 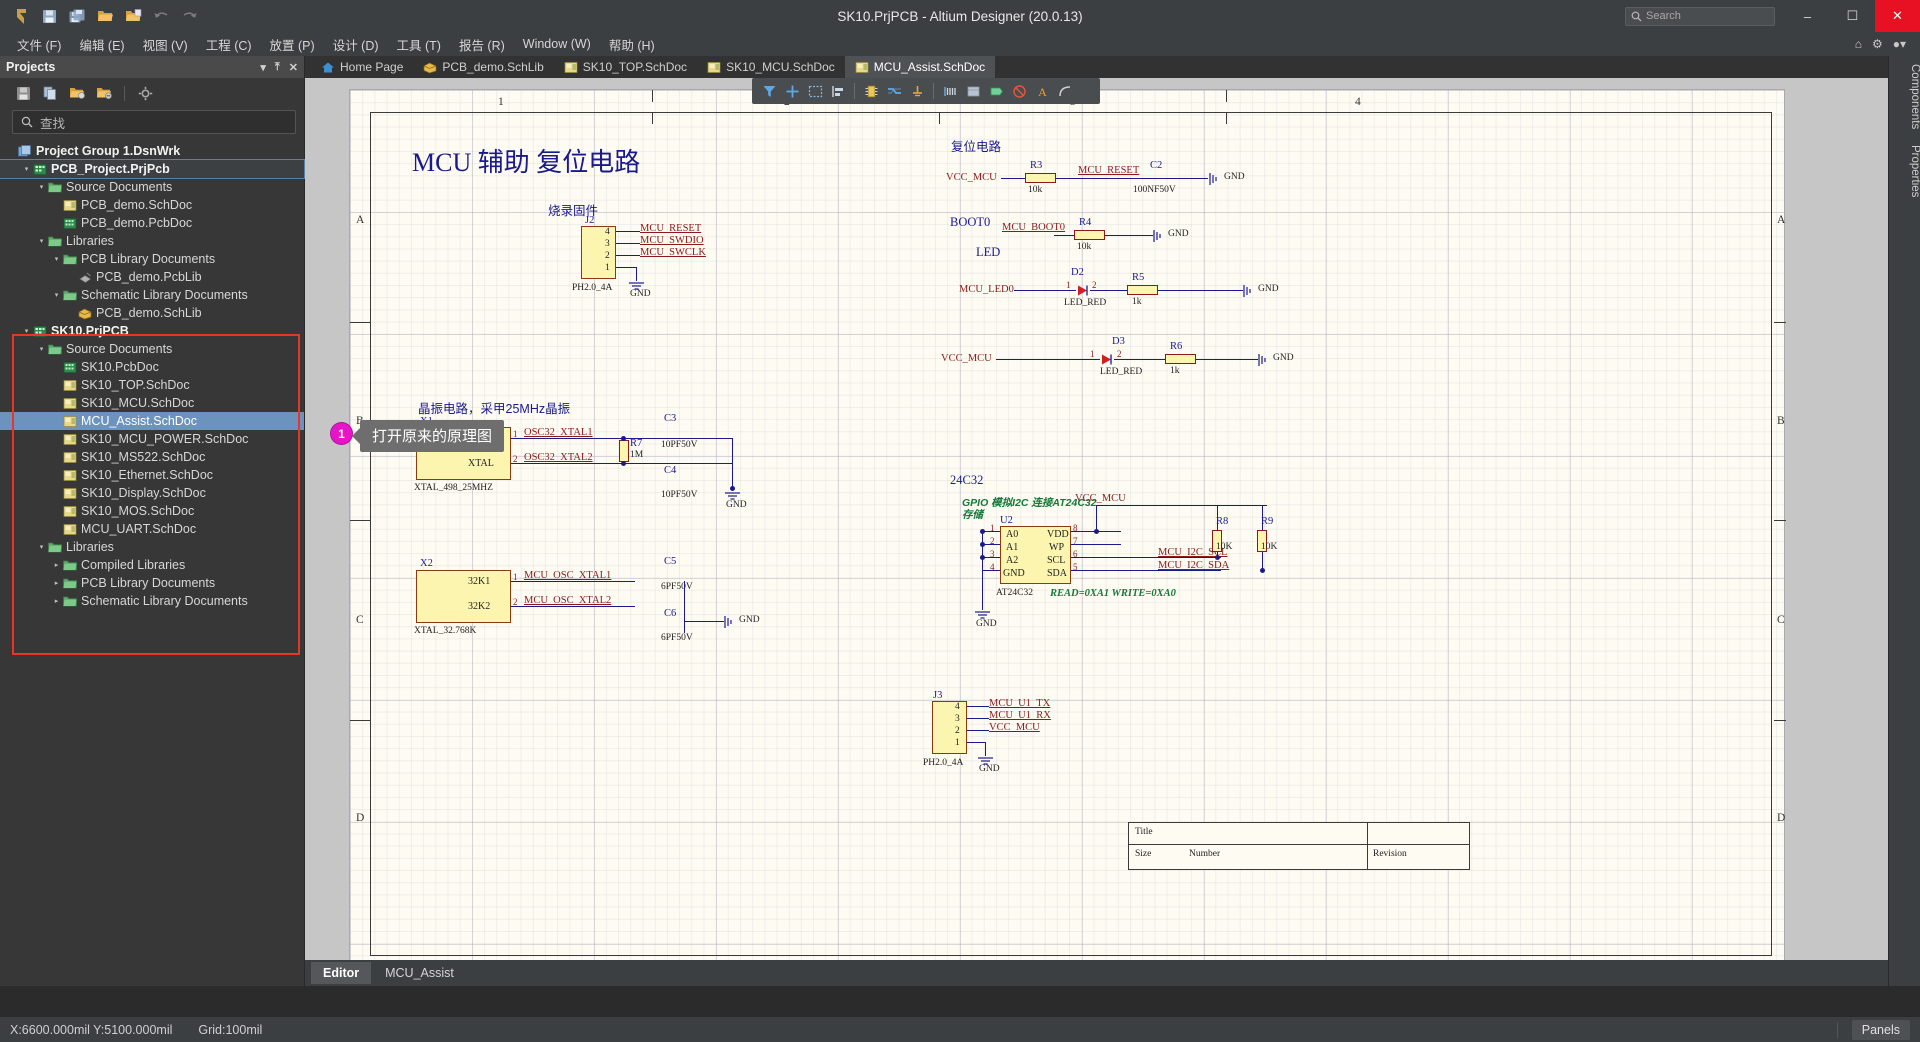 What do you see at coordinates (263, 67) in the screenshot?
I see `panel-menu-icon: ▾` at bounding box center [263, 67].